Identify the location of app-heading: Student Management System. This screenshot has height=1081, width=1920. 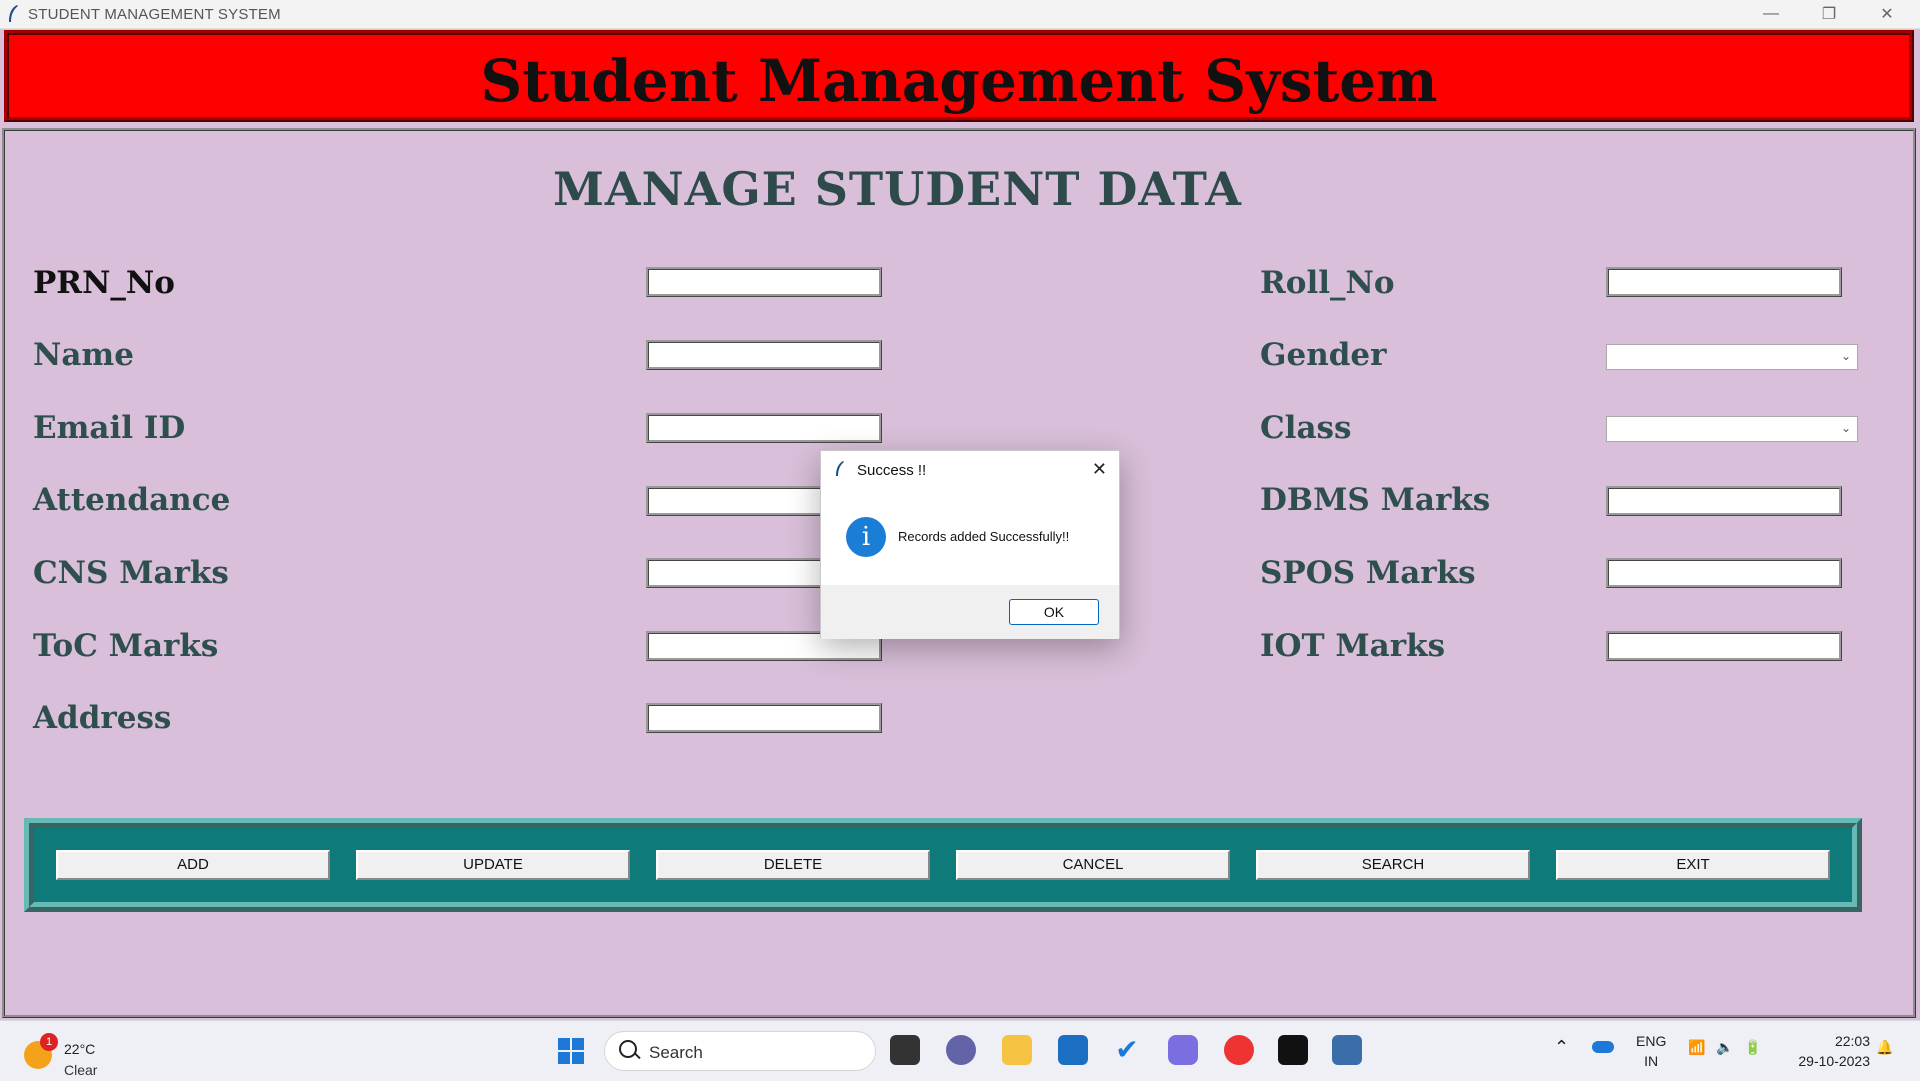
(959, 81).